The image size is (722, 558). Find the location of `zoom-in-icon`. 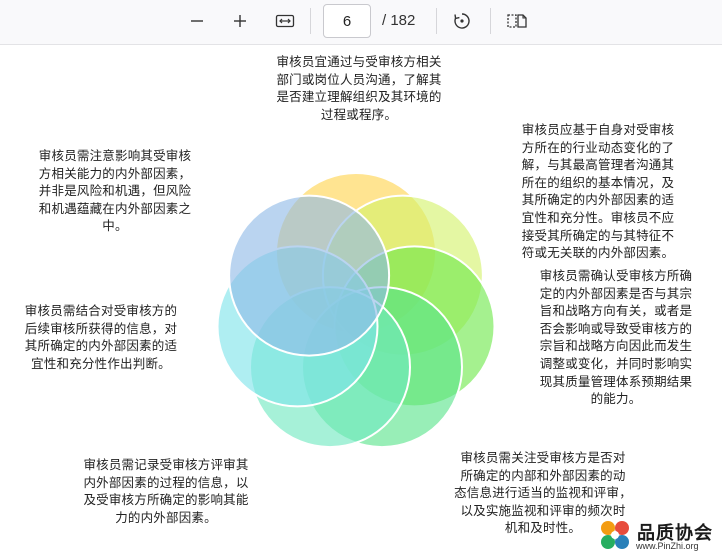

zoom-in-icon is located at coordinates (240, 21).